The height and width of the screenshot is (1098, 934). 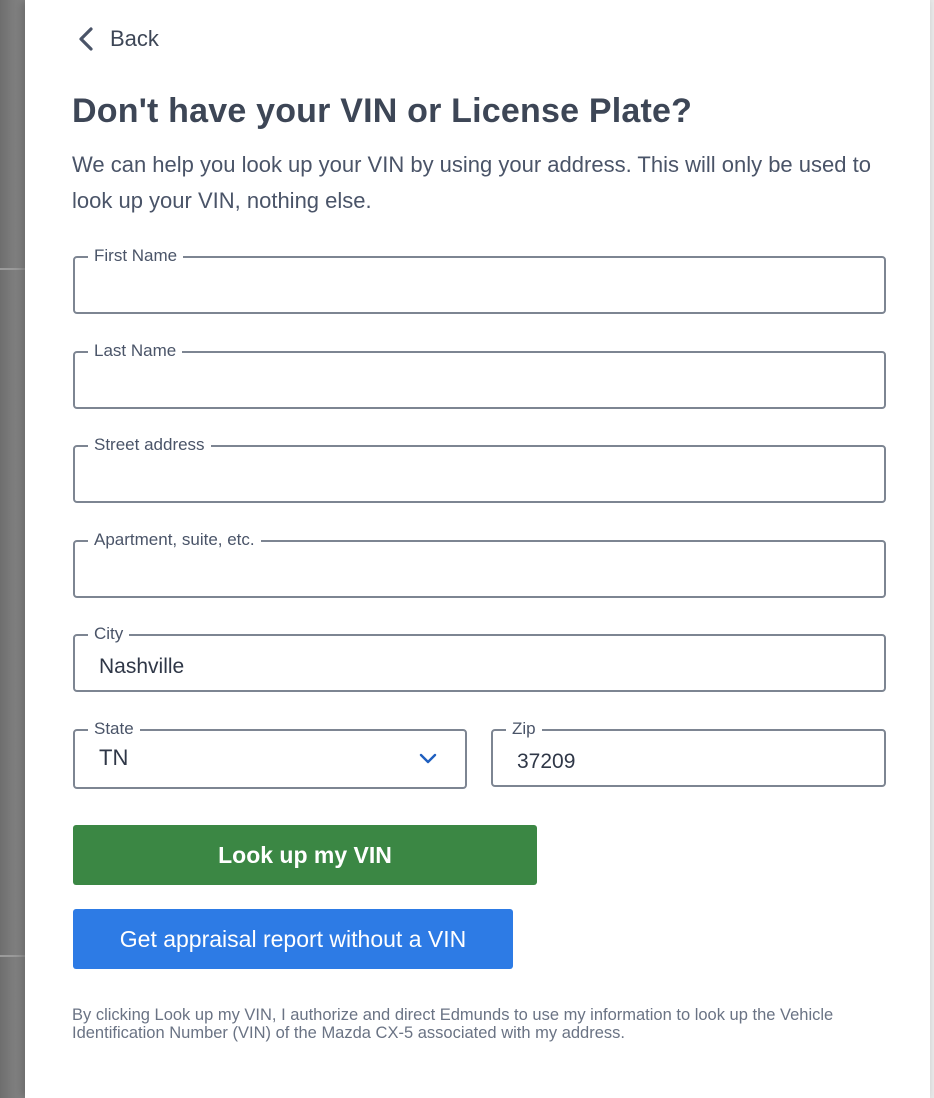 What do you see at coordinates (479, 285) in the screenshot?
I see `first-name-input` at bounding box center [479, 285].